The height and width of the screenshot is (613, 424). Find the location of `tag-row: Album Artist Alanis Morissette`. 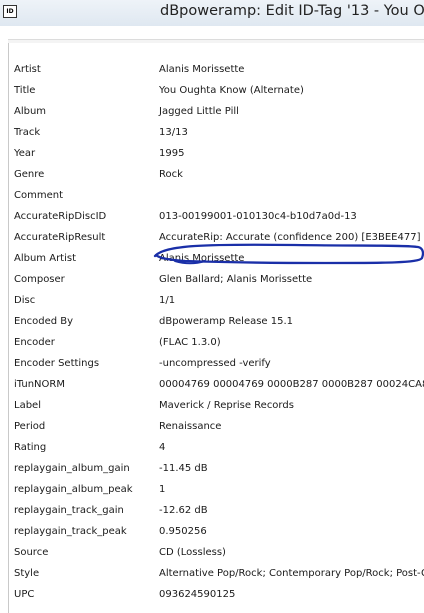

tag-row: Album Artist Alanis Morissette is located at coordinates (216, 260).